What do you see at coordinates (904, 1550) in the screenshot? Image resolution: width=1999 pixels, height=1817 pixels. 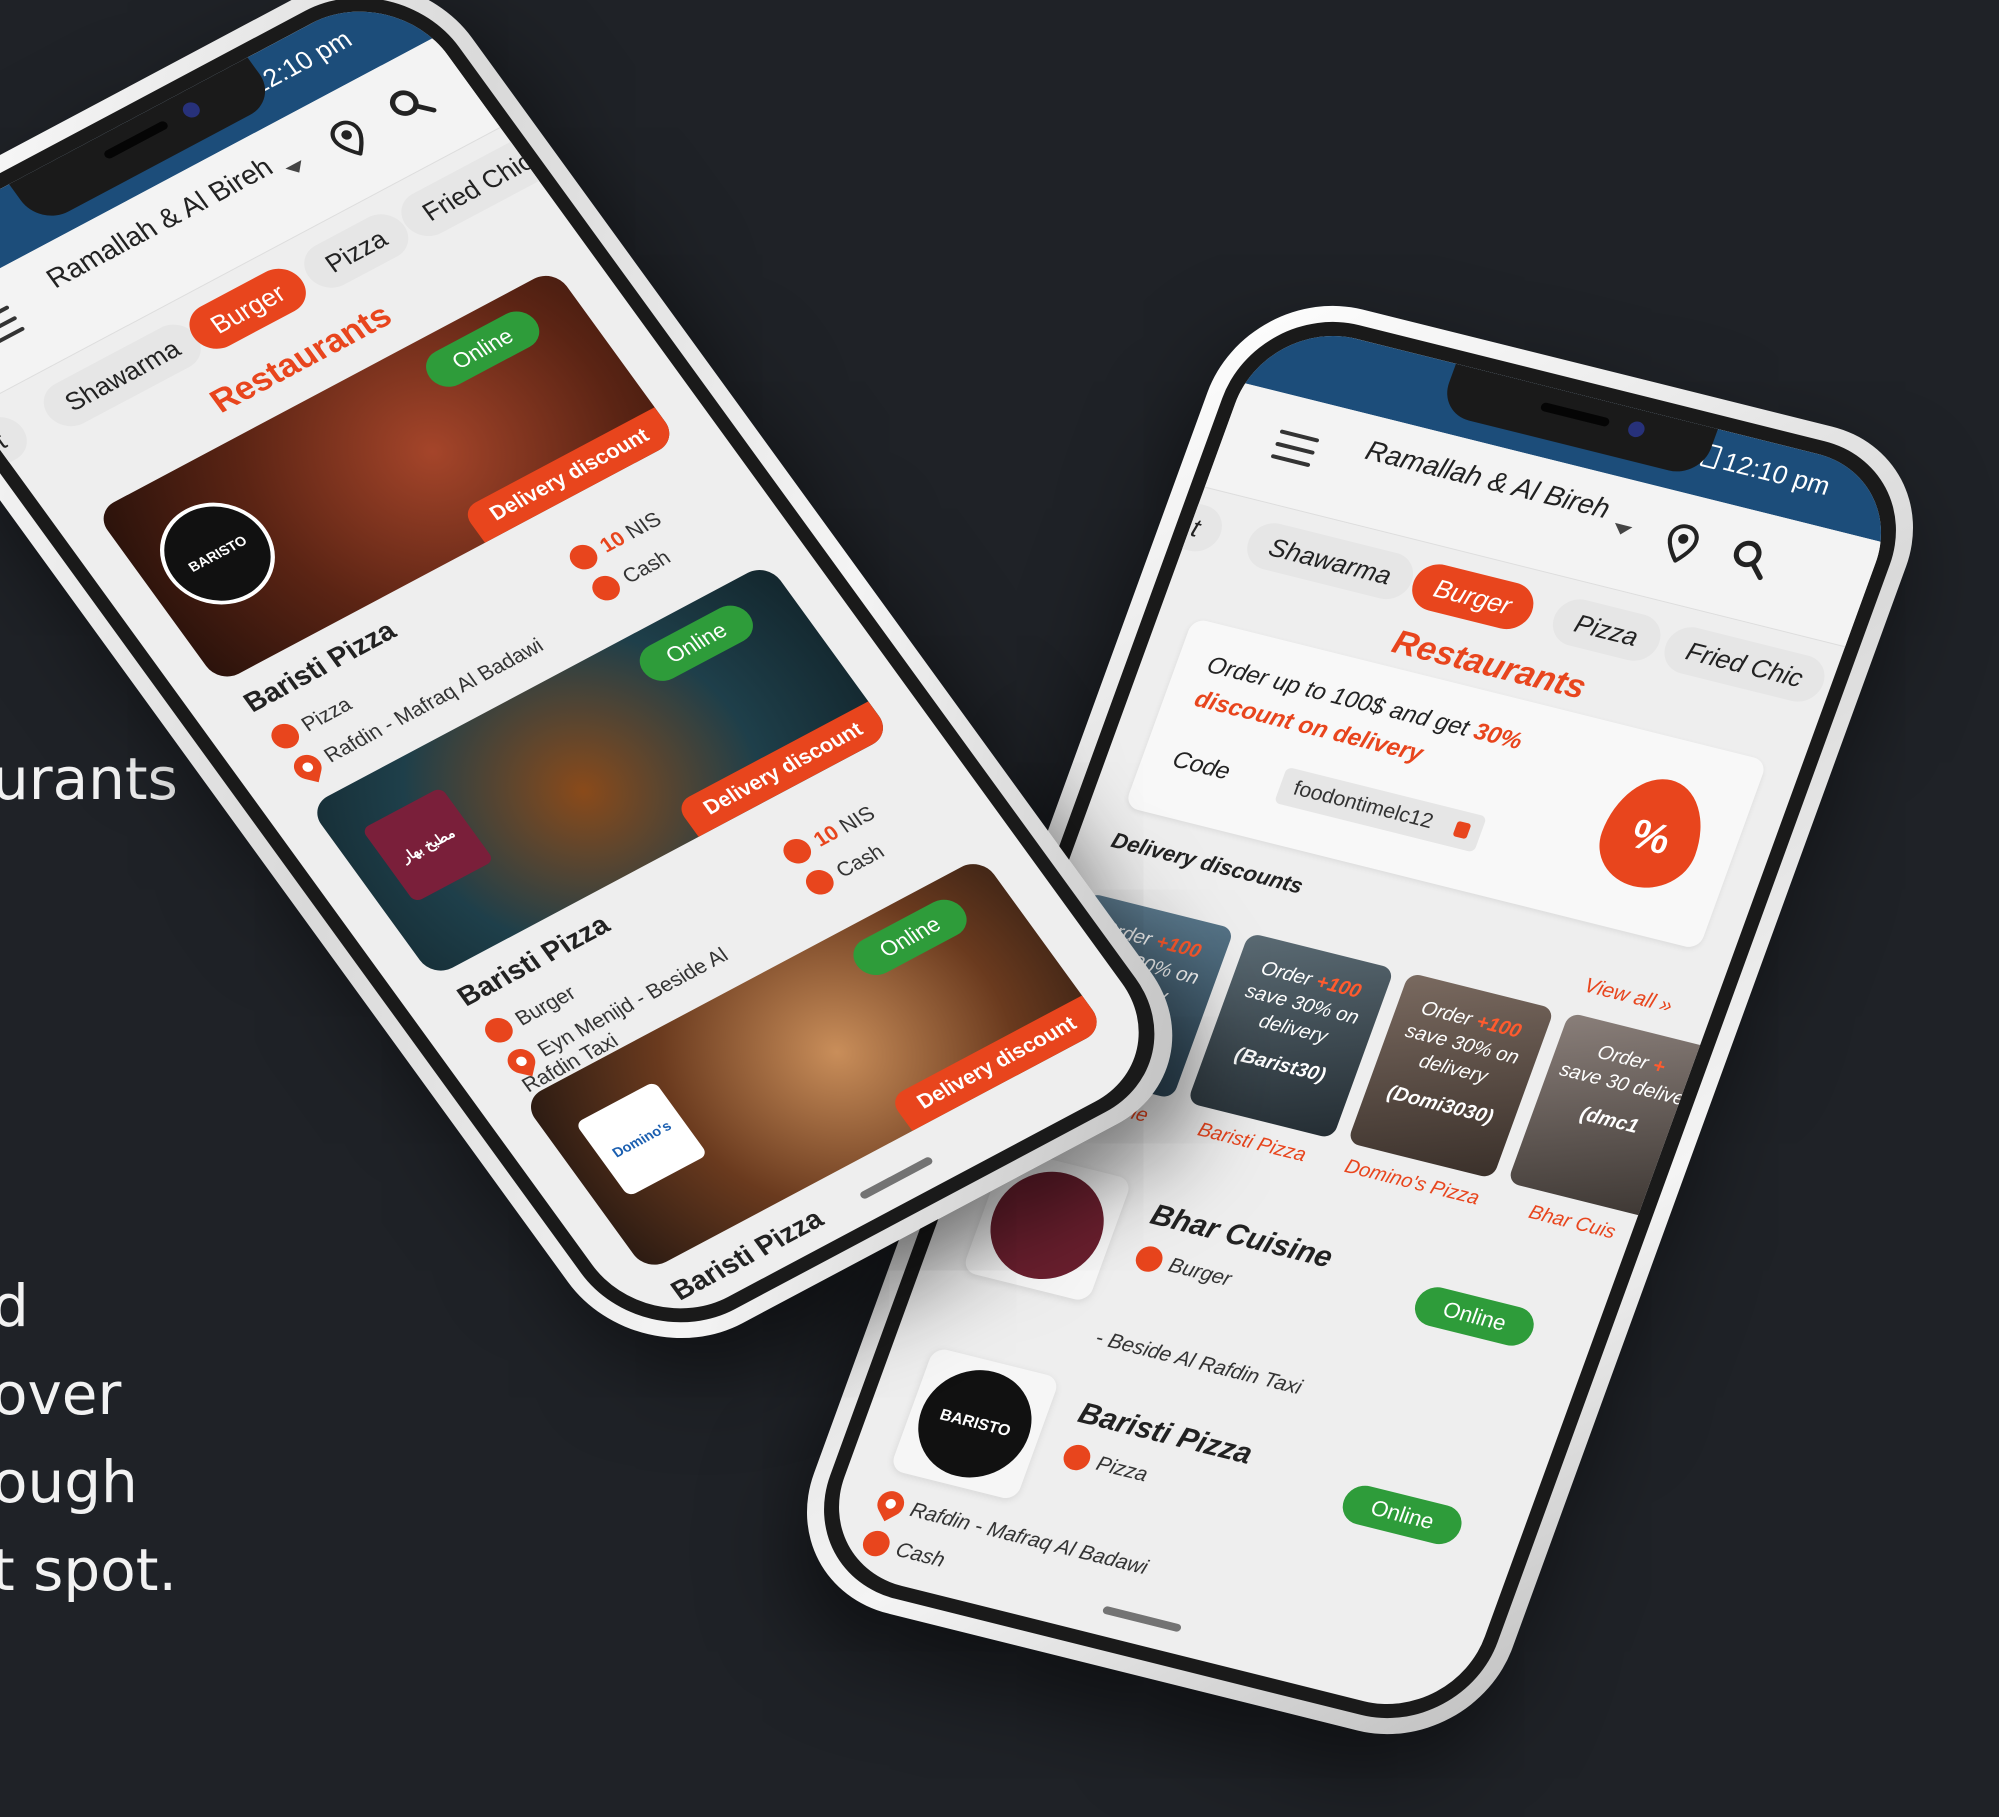 I see `payment-method: Cash` at bounding box center [904, 1550].